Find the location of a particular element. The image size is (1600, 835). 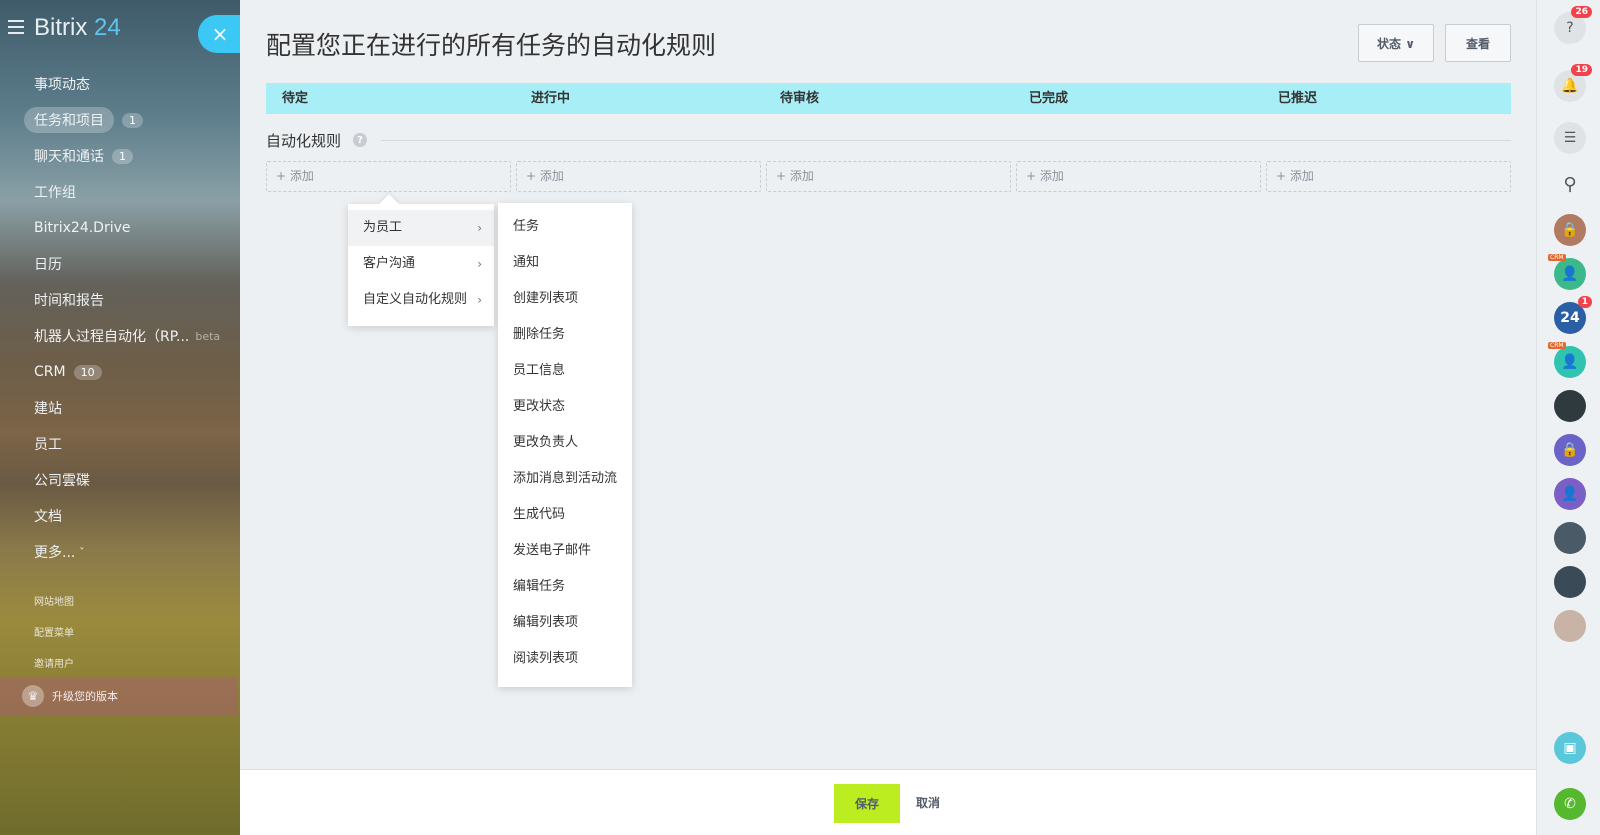

notifications-button: 🔔 19 is located at coordinates (1573, 83).